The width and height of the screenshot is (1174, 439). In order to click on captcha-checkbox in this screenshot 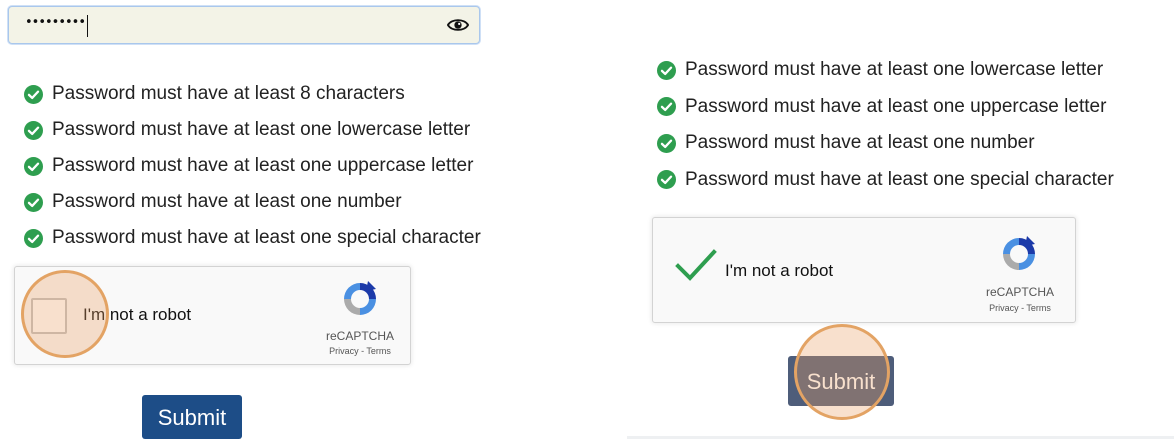, I will do `click(49, 316)`.